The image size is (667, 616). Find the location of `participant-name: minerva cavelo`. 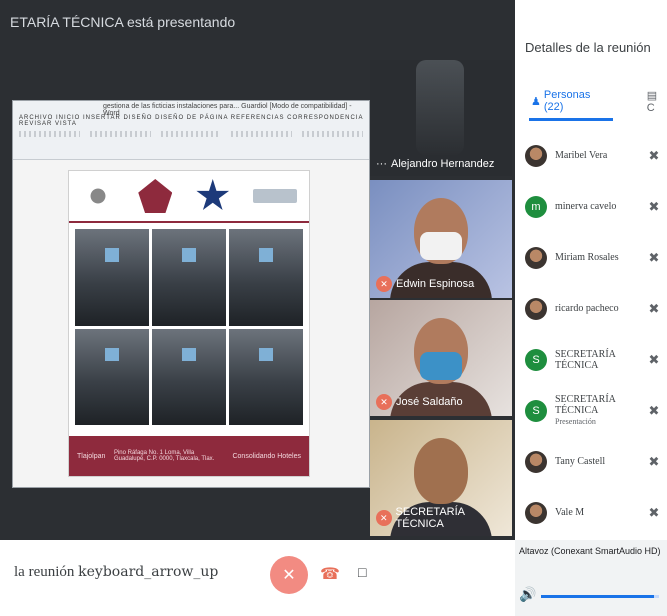

participant-name: minerva cavelo is located at coordinates (597, 206).